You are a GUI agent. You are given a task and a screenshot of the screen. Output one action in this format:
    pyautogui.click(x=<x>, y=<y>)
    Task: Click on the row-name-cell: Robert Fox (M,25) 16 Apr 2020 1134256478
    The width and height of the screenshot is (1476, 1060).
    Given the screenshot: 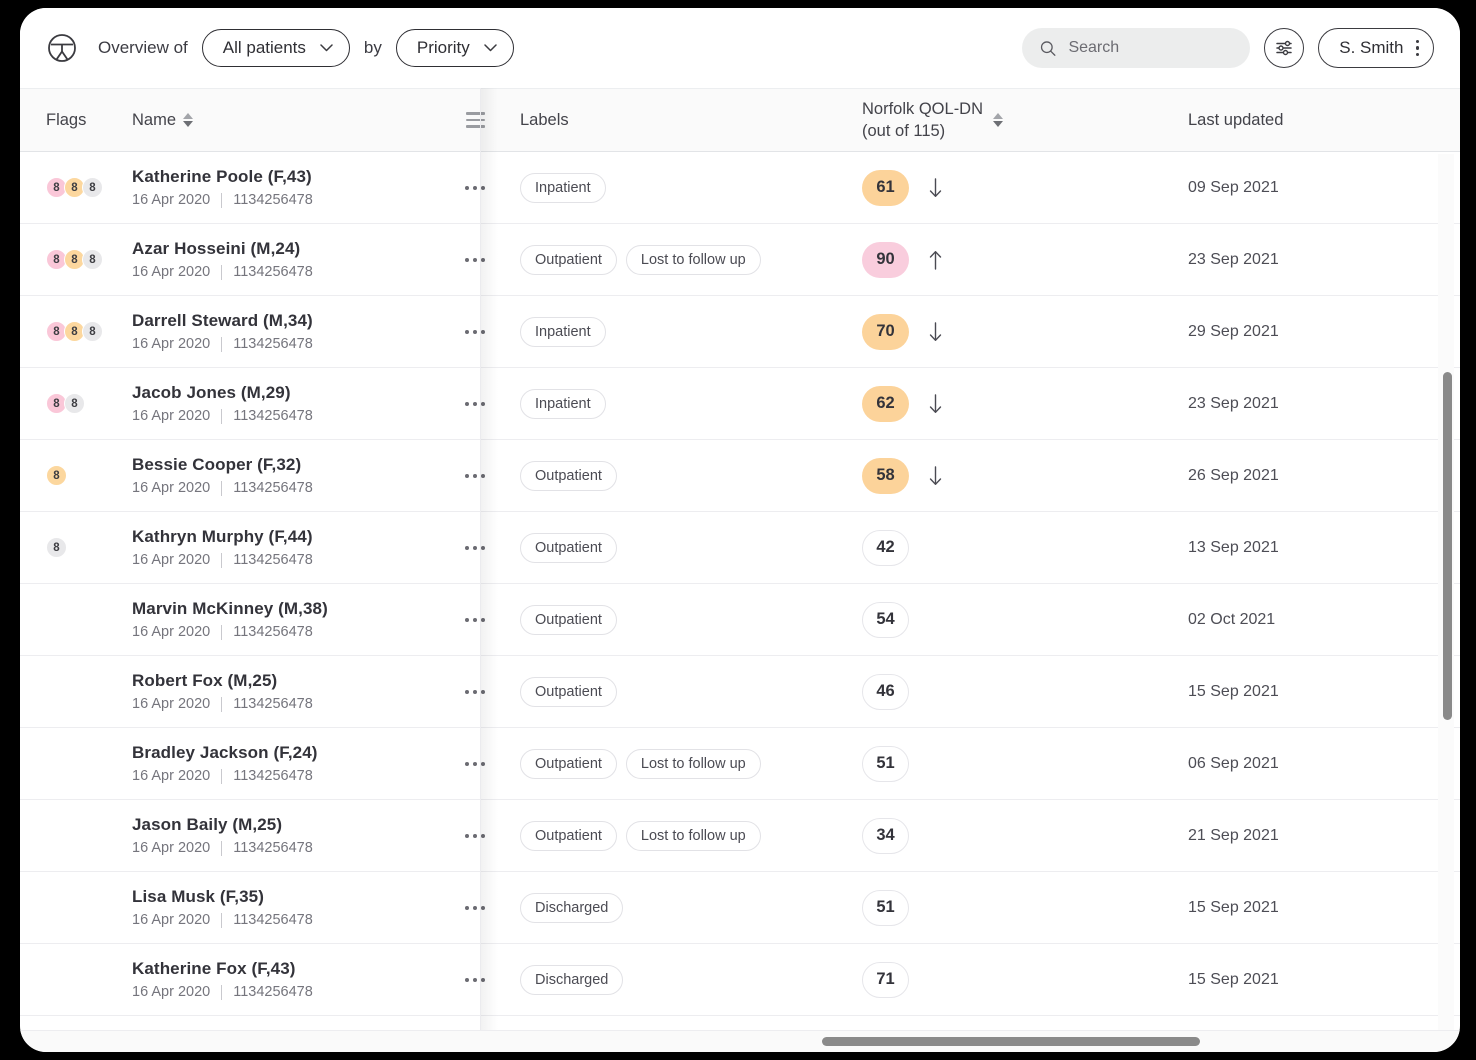 What is the action you would take?
    pyautogui.click(x=291, y=691)
    